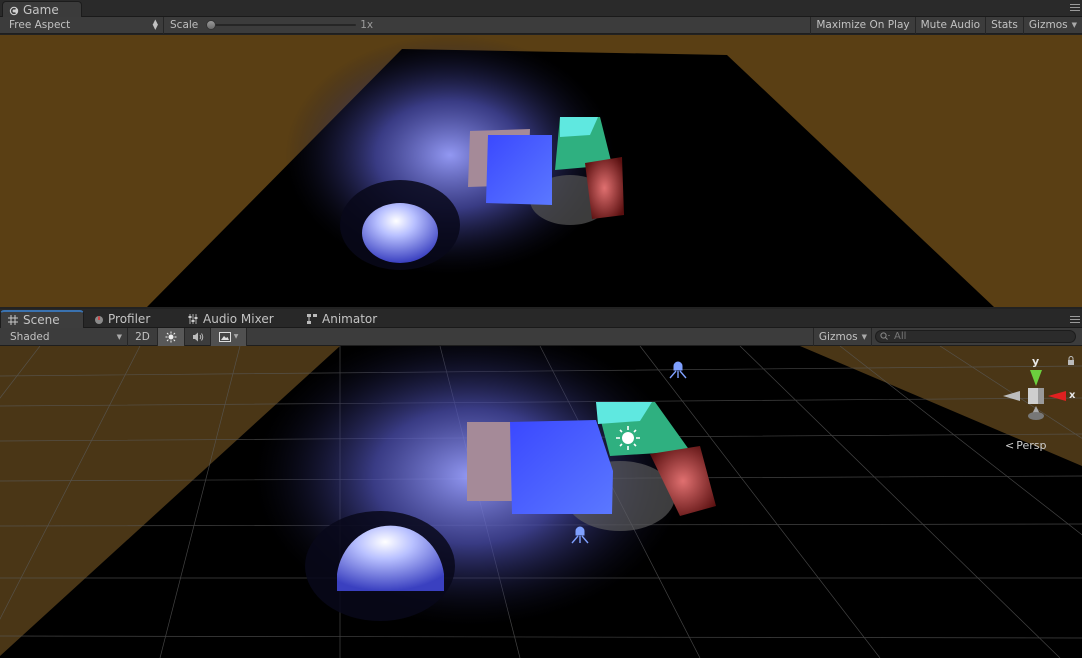 The height and width of the screenshot is (658, 1082). Describe the element at coordinates (155, 24) in the screenshot. I see `chevron-updown-icon: ▲ ▼` at that location.